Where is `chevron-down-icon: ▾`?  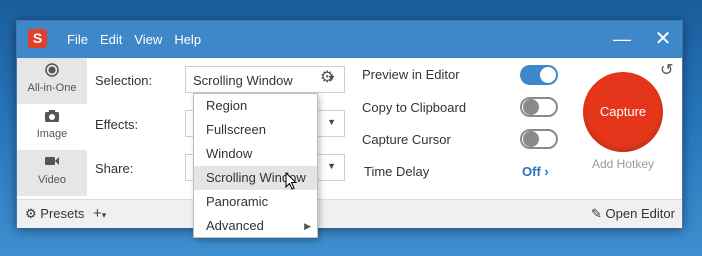 chevron-down-icon: ▾ is located at coordinates (104, 215).